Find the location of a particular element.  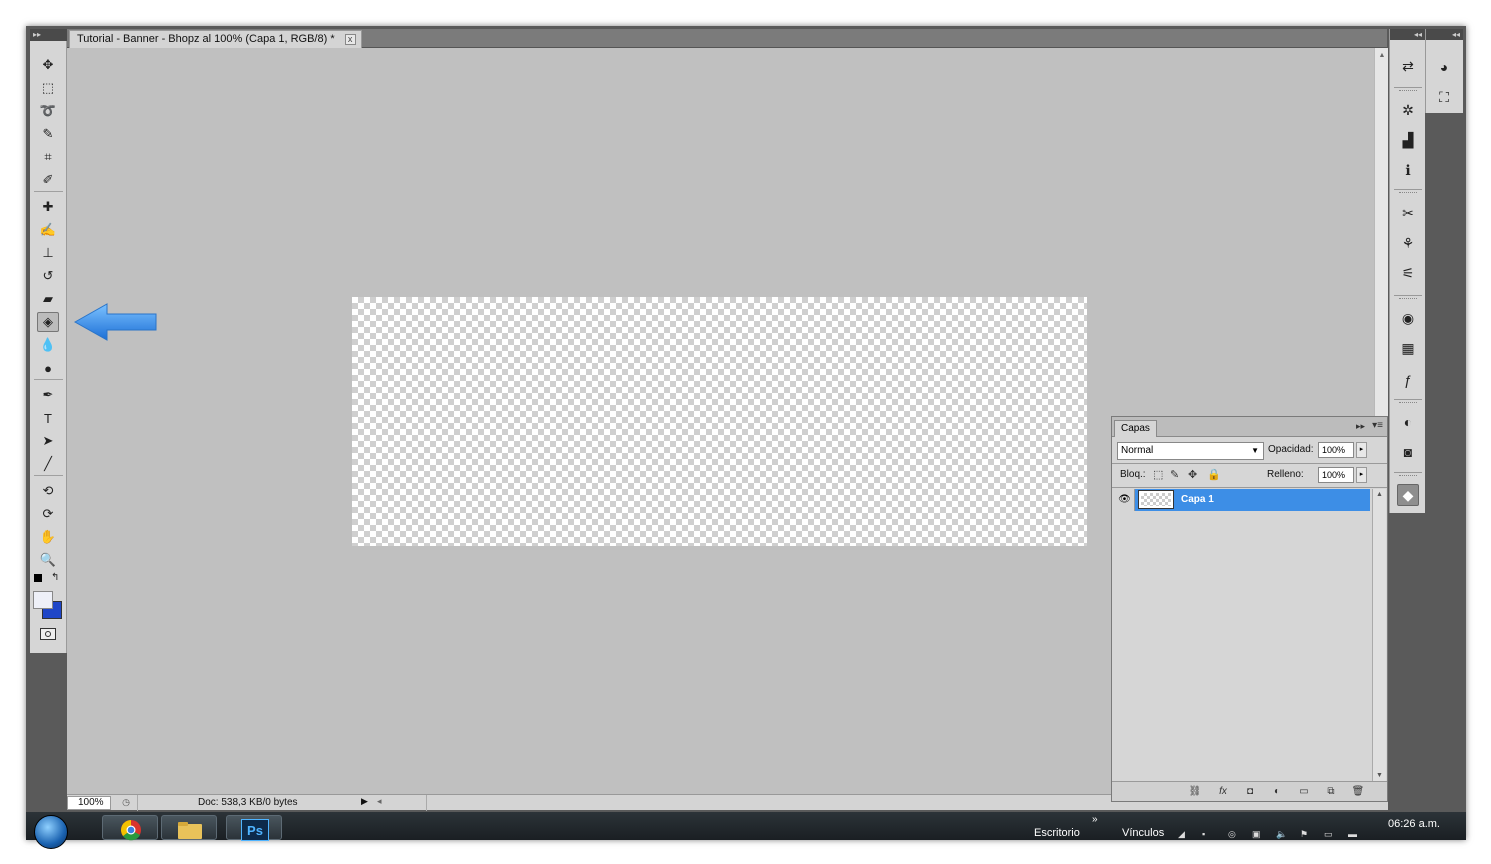

blur-tool: 💧 is located at coordinates (48, 345).